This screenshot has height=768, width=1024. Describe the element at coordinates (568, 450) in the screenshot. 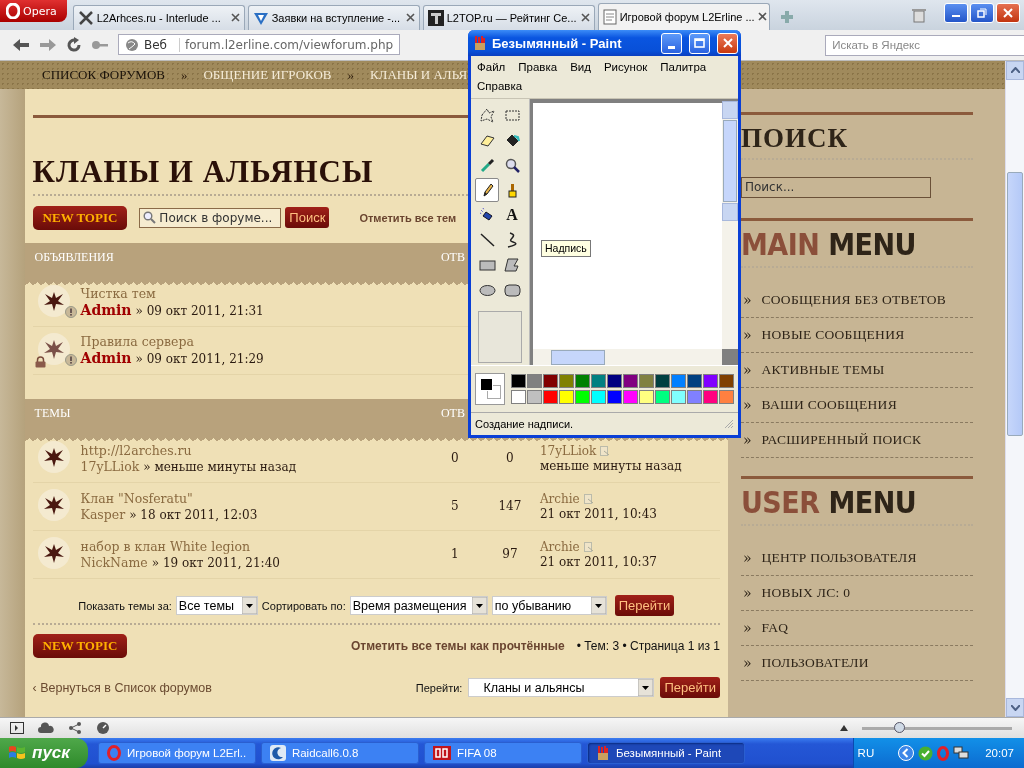

I see `last-post-author-link: 17yLLiok` at that location.